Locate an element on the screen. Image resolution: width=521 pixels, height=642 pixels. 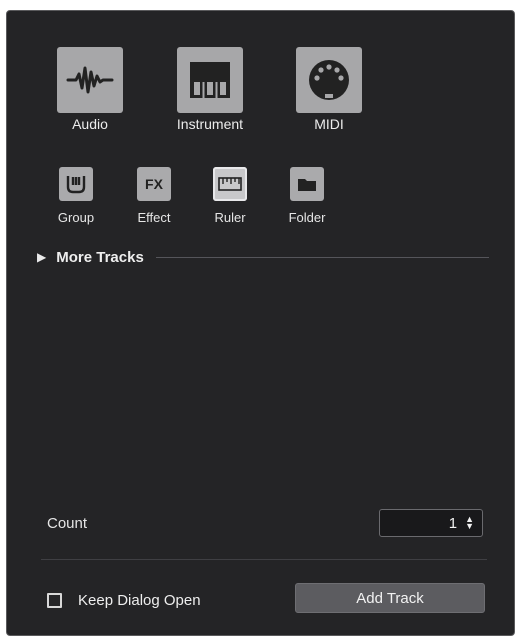
keep-dialog-open-label: Keep Dialog Open is located at coordinates (139, 600).